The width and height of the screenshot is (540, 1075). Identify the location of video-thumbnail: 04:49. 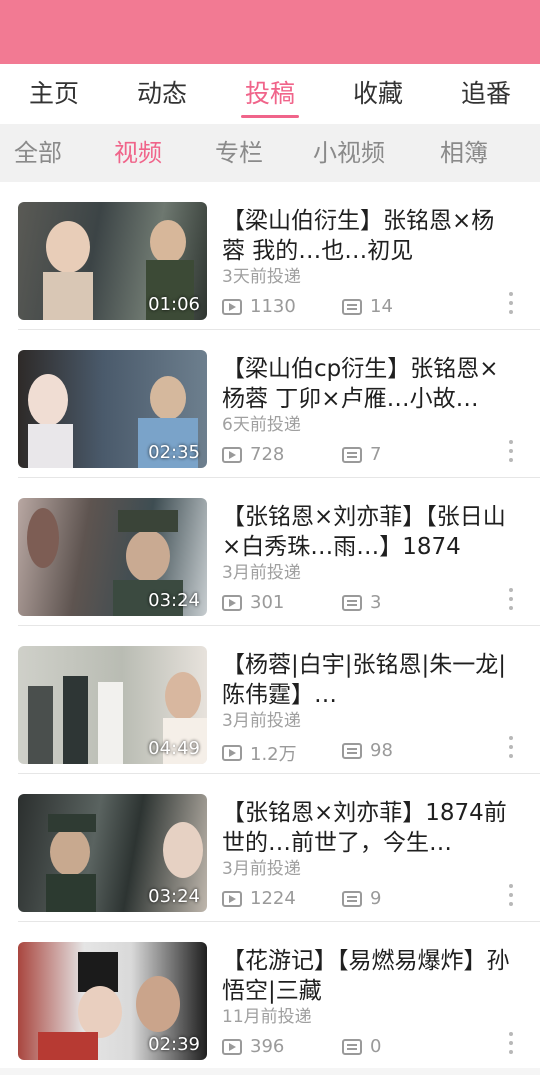
(112, 705).